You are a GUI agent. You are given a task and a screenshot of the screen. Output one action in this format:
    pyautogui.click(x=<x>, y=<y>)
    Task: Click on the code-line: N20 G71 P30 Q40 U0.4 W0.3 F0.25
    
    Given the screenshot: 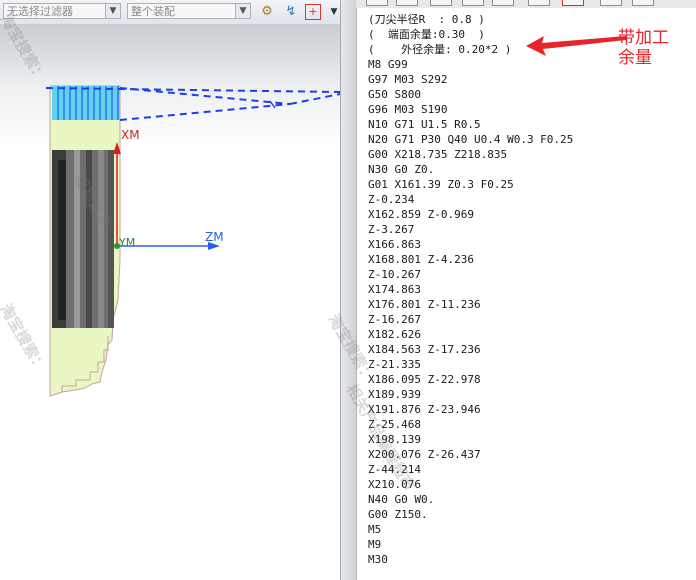 What is the action you would take?
    pyautogui.click(x=471, y=139)
    